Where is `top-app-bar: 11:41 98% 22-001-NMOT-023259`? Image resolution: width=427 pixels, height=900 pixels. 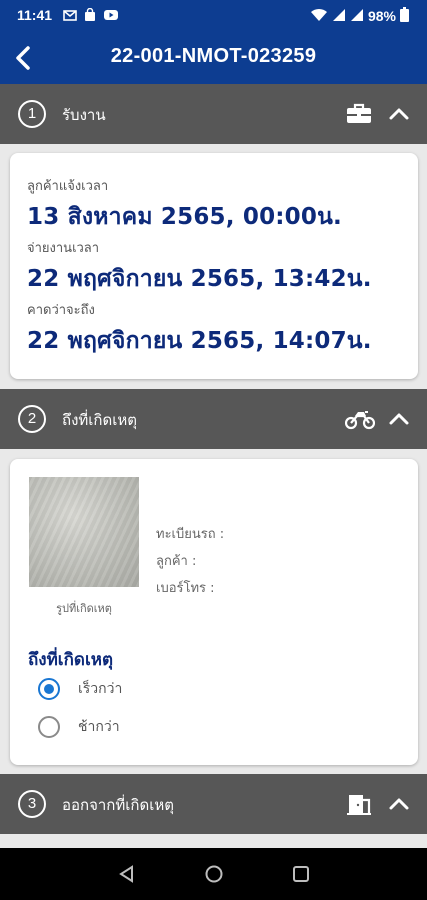
top-app-bar: 11:41 98% 22-001-NMOT-023259 is located at coordinates (213, 42).